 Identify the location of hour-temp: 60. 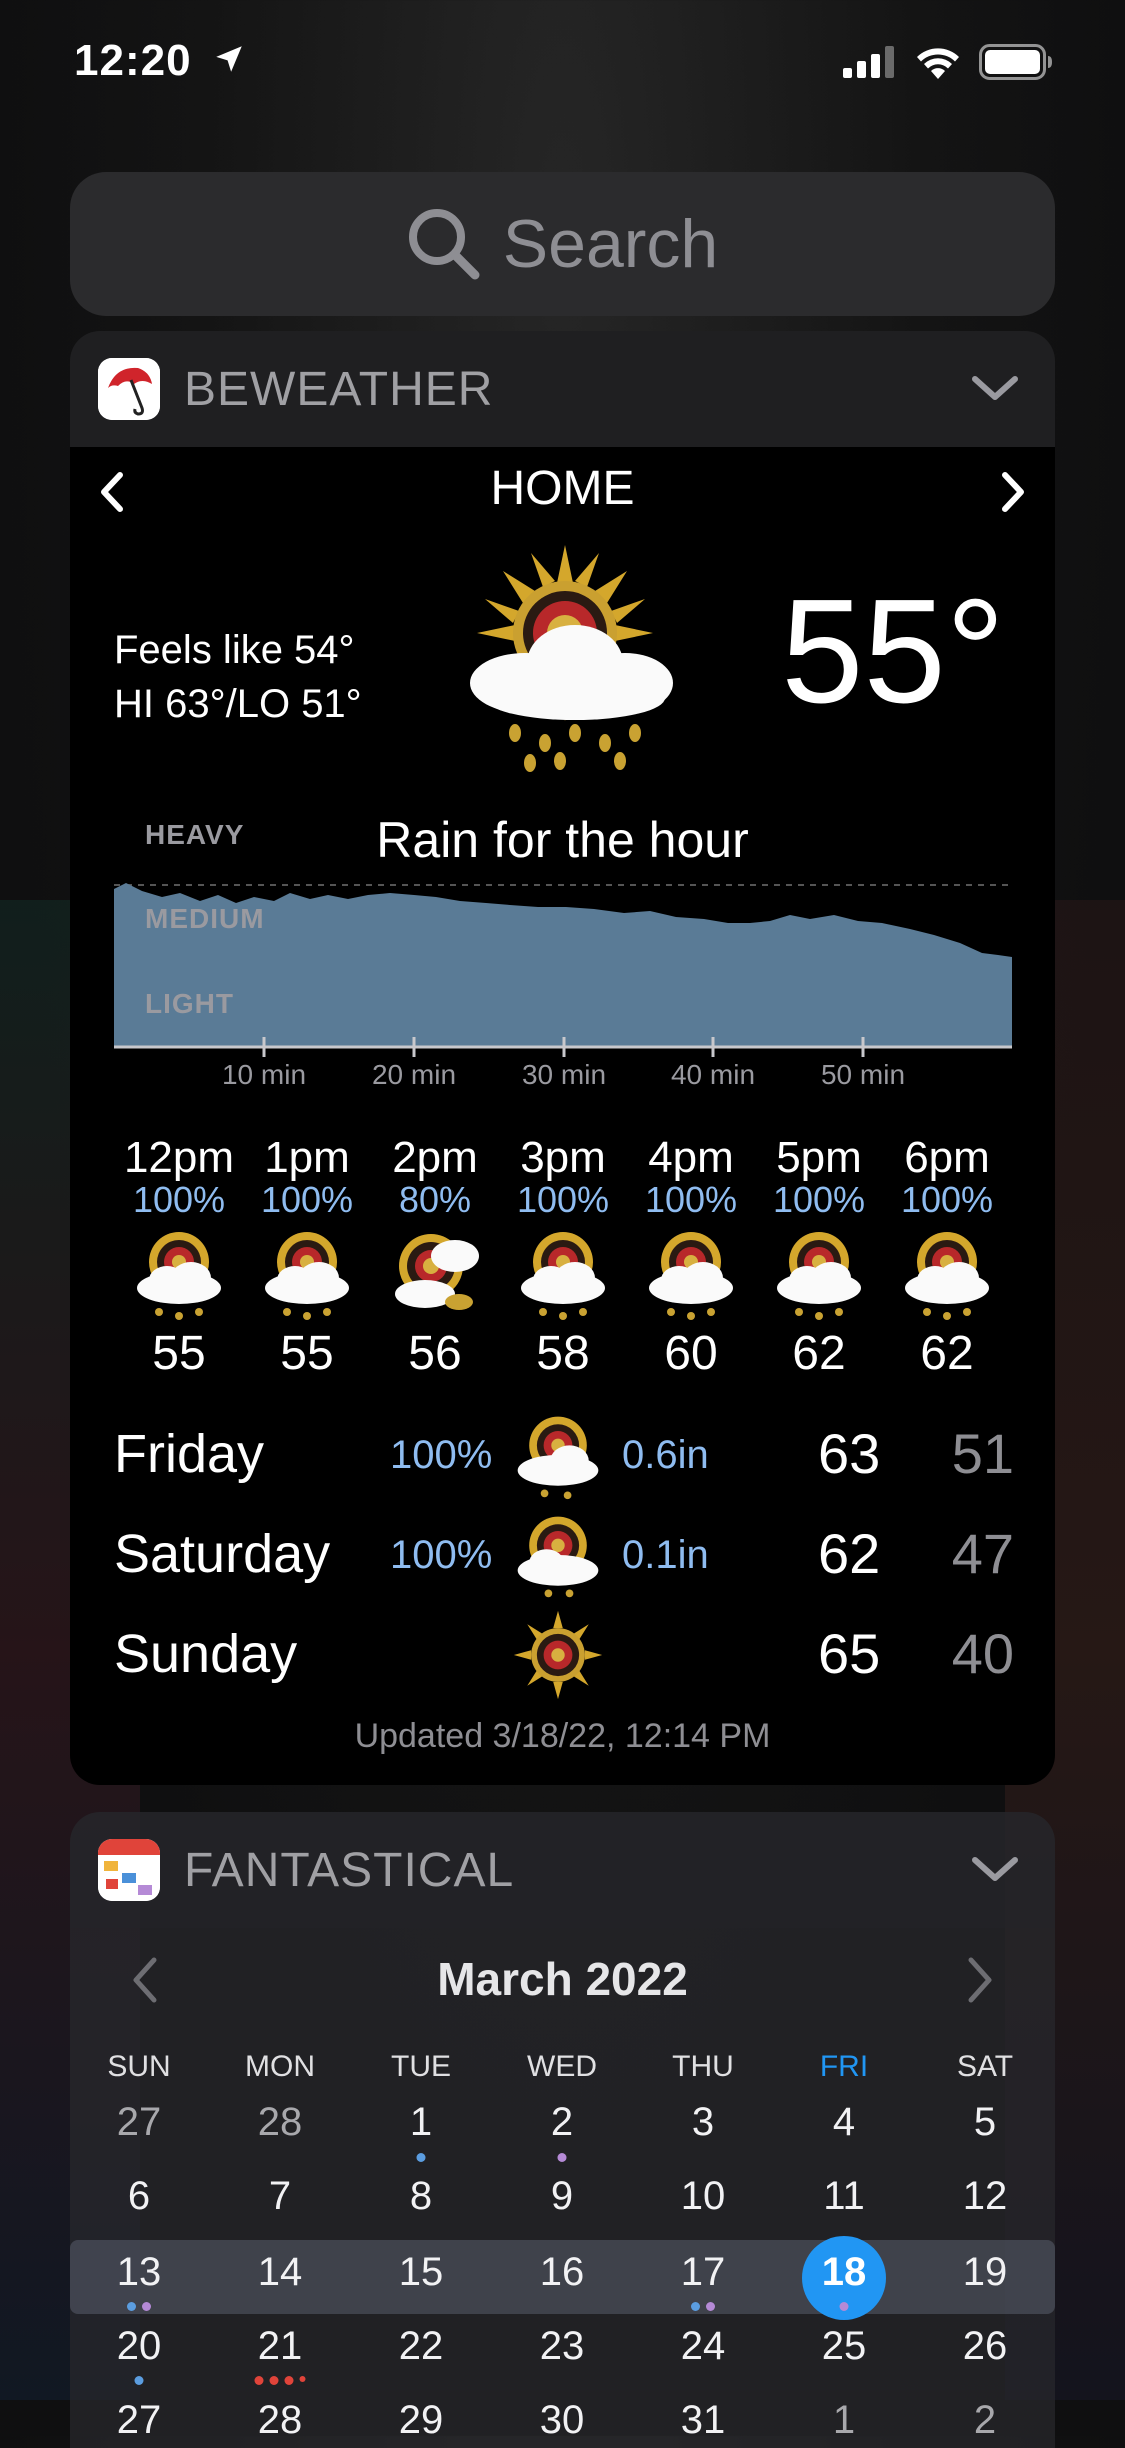
(691, 1353).